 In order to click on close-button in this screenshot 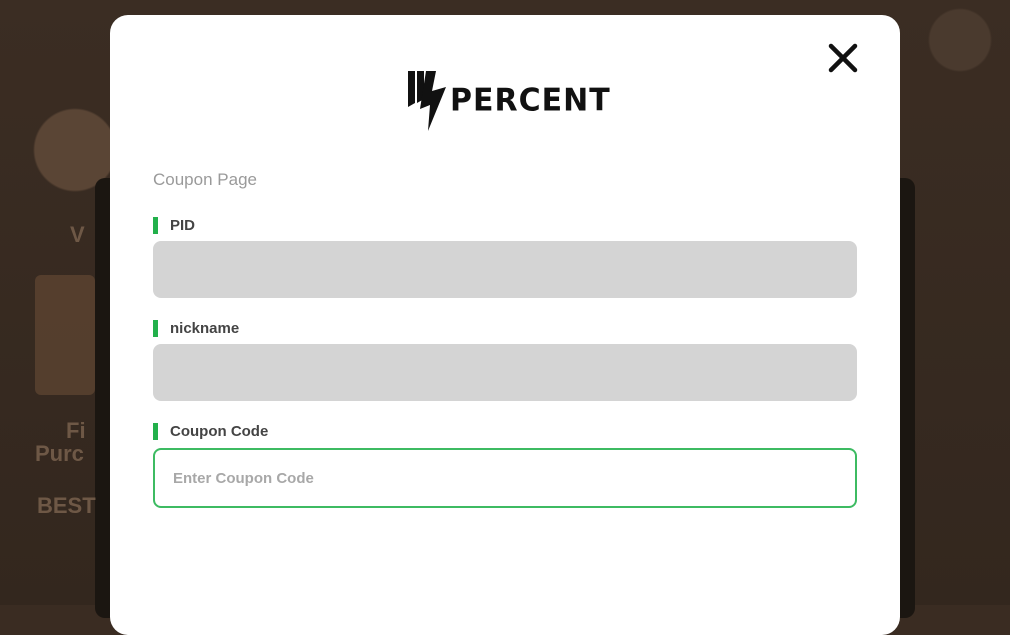, I will do `click(843, 58)`.